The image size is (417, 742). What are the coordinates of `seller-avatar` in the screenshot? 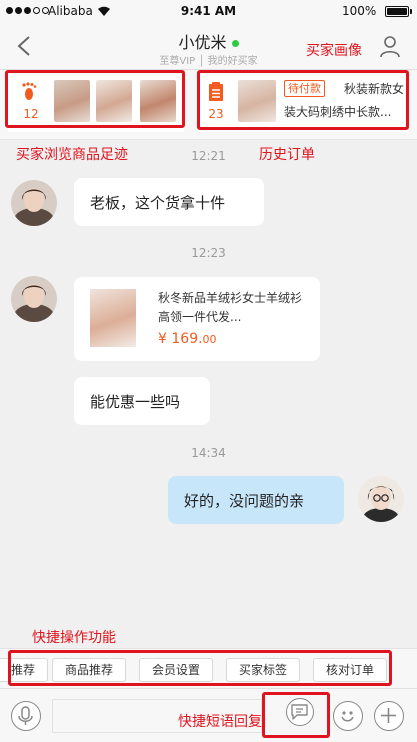 It's located at (381, 499).